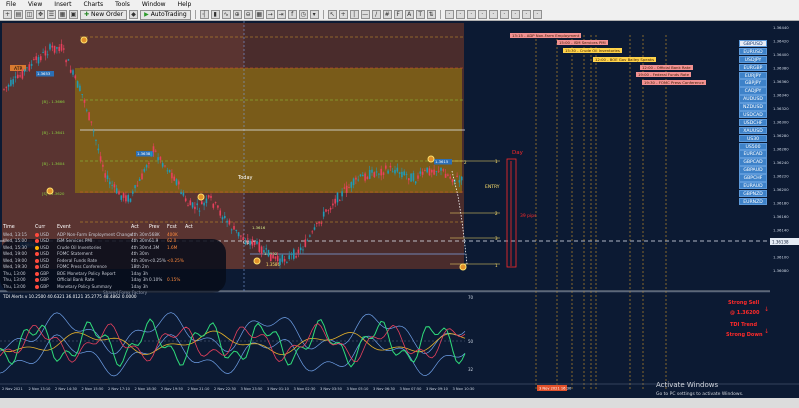 This screenshot has height=408, width=799. What do you see at coordinates (409, 14) in the screenshot?
I see `text-icon: A` at bounding box center [409, 14].